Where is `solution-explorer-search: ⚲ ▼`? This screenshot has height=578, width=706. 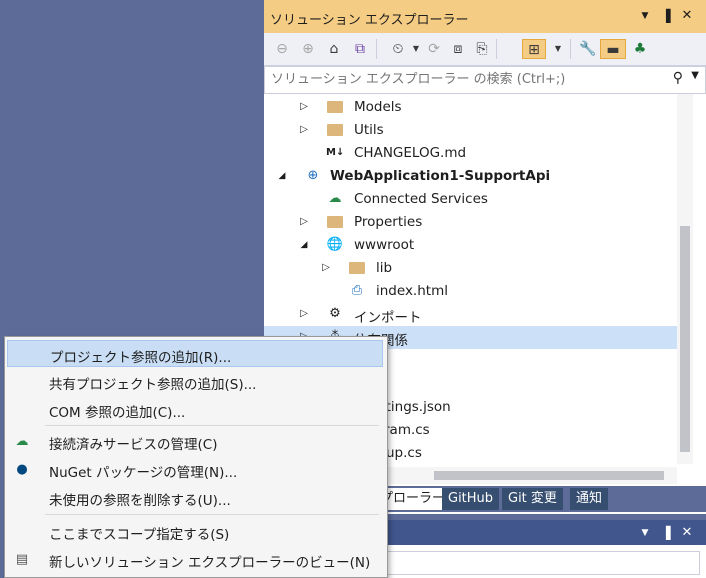
solution-explorer-search: ⚲ ▼ is located at coordinates (485, 80).